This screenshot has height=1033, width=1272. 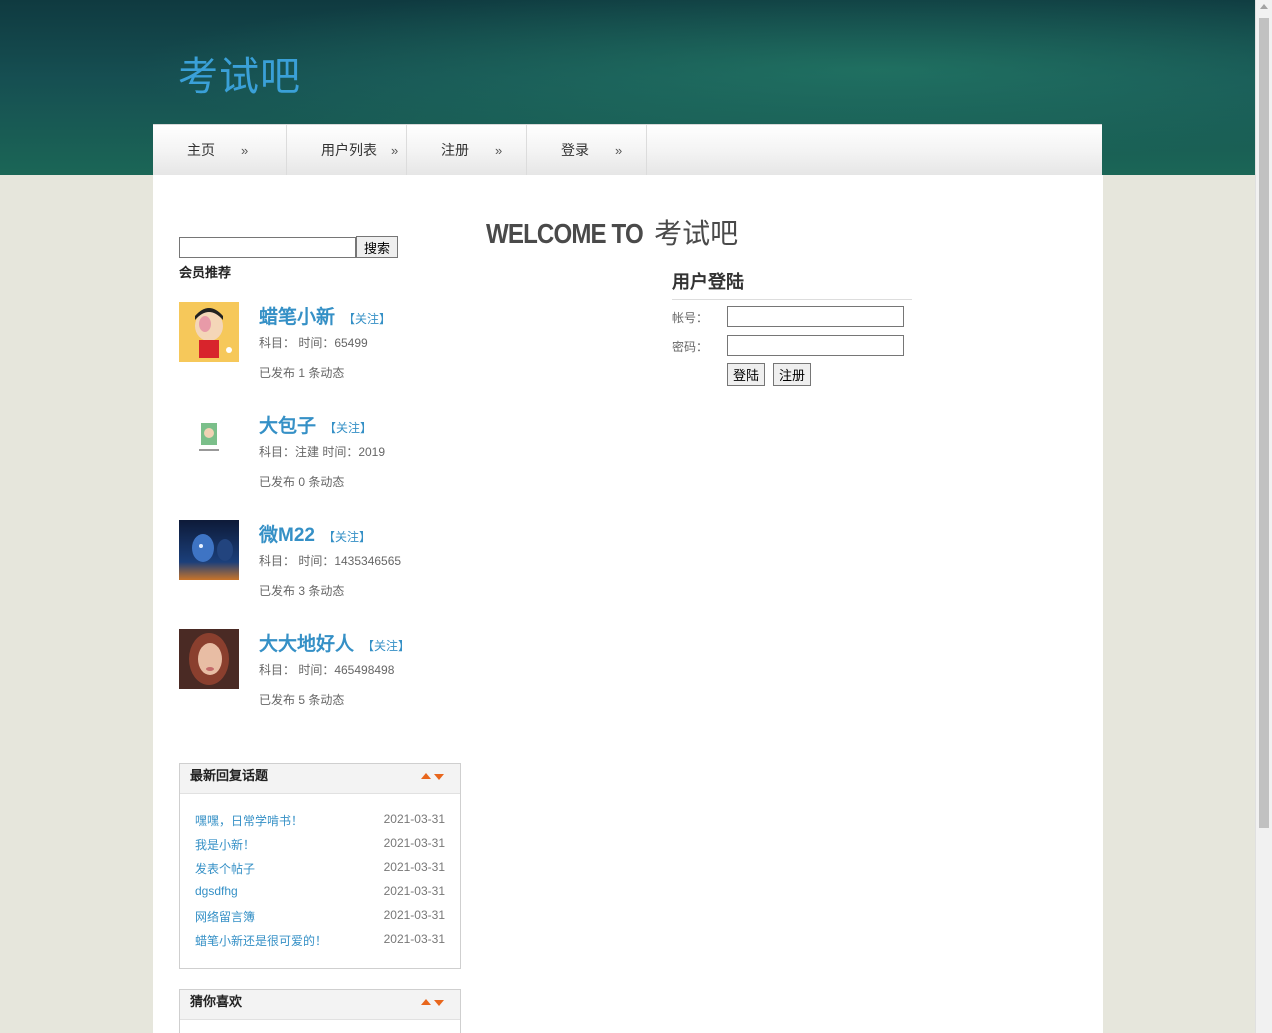 I want to click on topic-link: 蜡笔小新还是很可爱的！, so click(x=261, y=944).